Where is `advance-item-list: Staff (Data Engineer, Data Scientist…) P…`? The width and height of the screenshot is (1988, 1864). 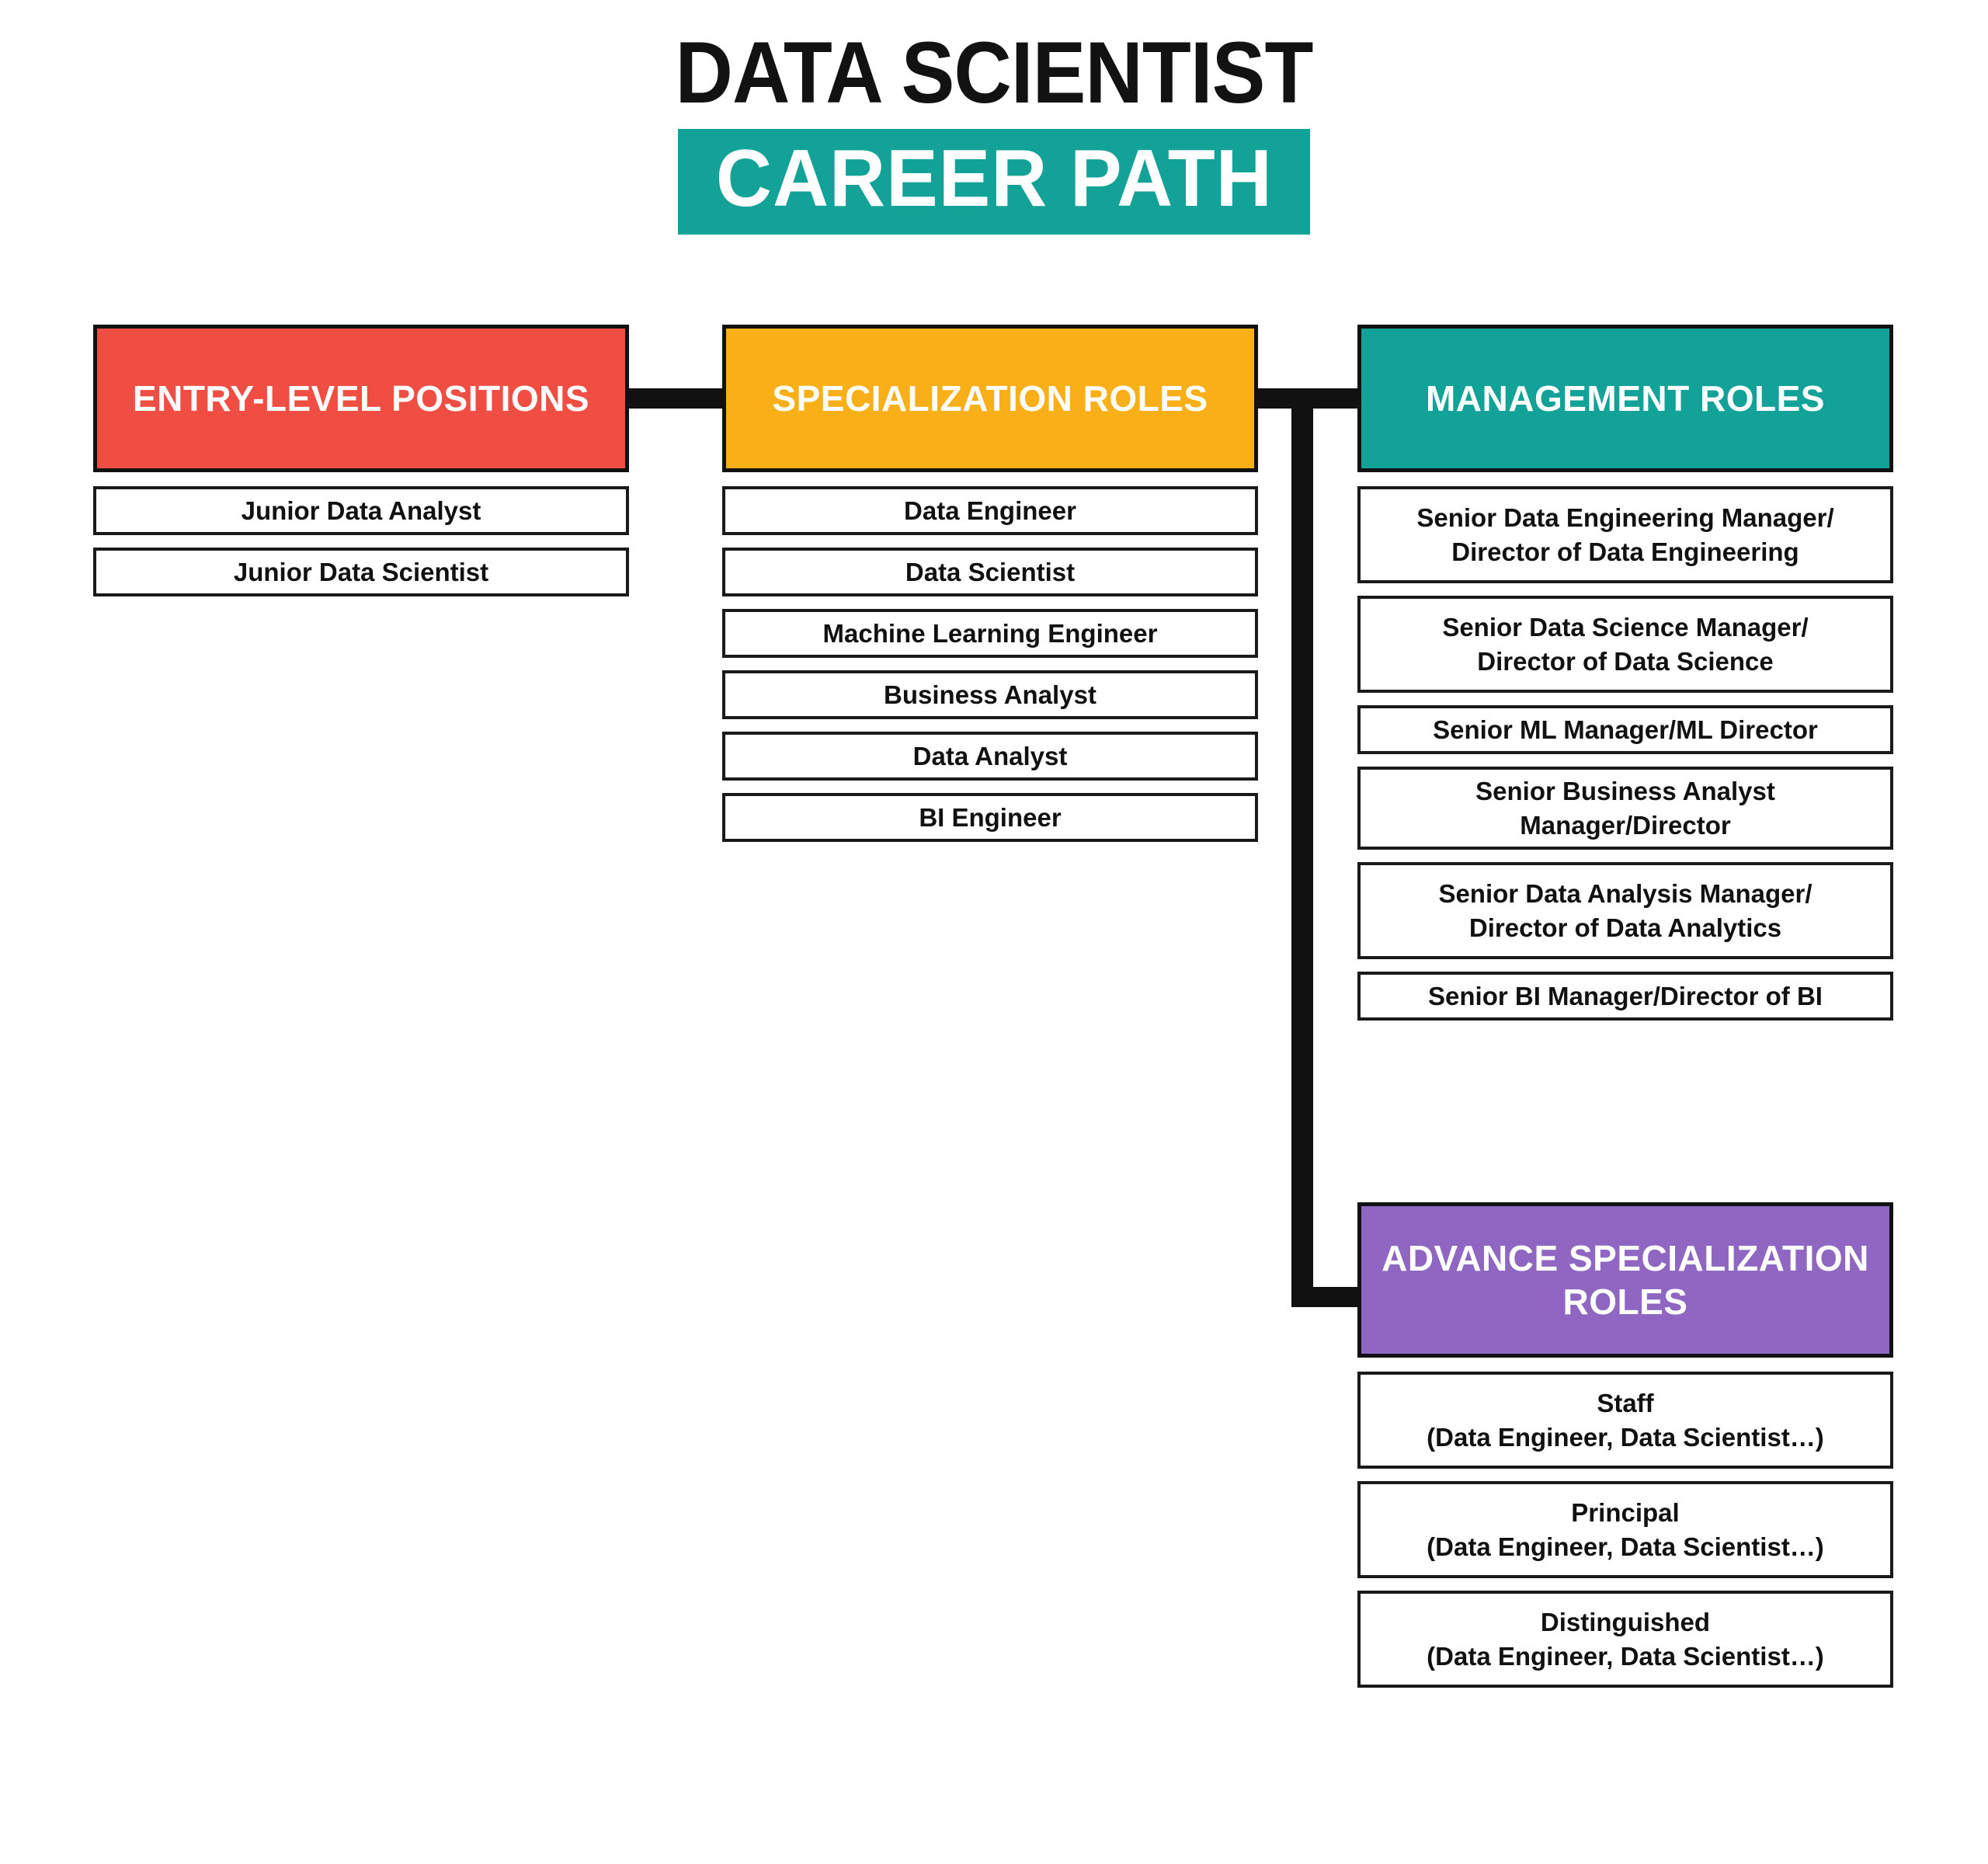
advance-item-list: Staff (Data Engineer, Data Scientist…) P… is located at coordinates (1625, 1530).